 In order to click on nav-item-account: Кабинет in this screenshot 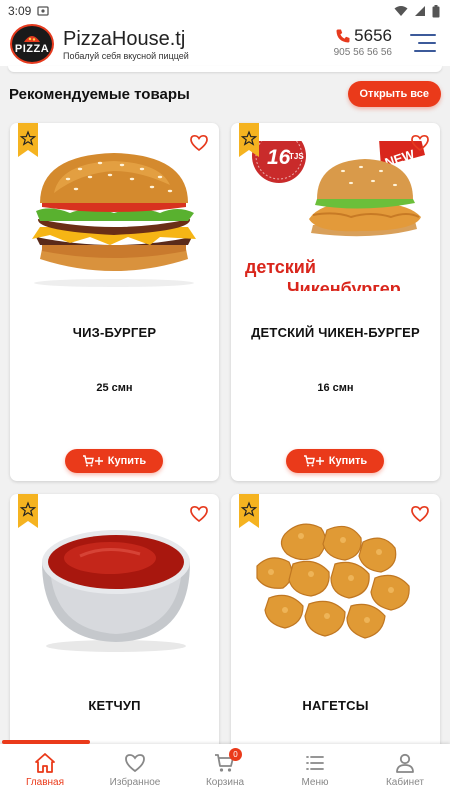, I will do `click(405, 772)`.